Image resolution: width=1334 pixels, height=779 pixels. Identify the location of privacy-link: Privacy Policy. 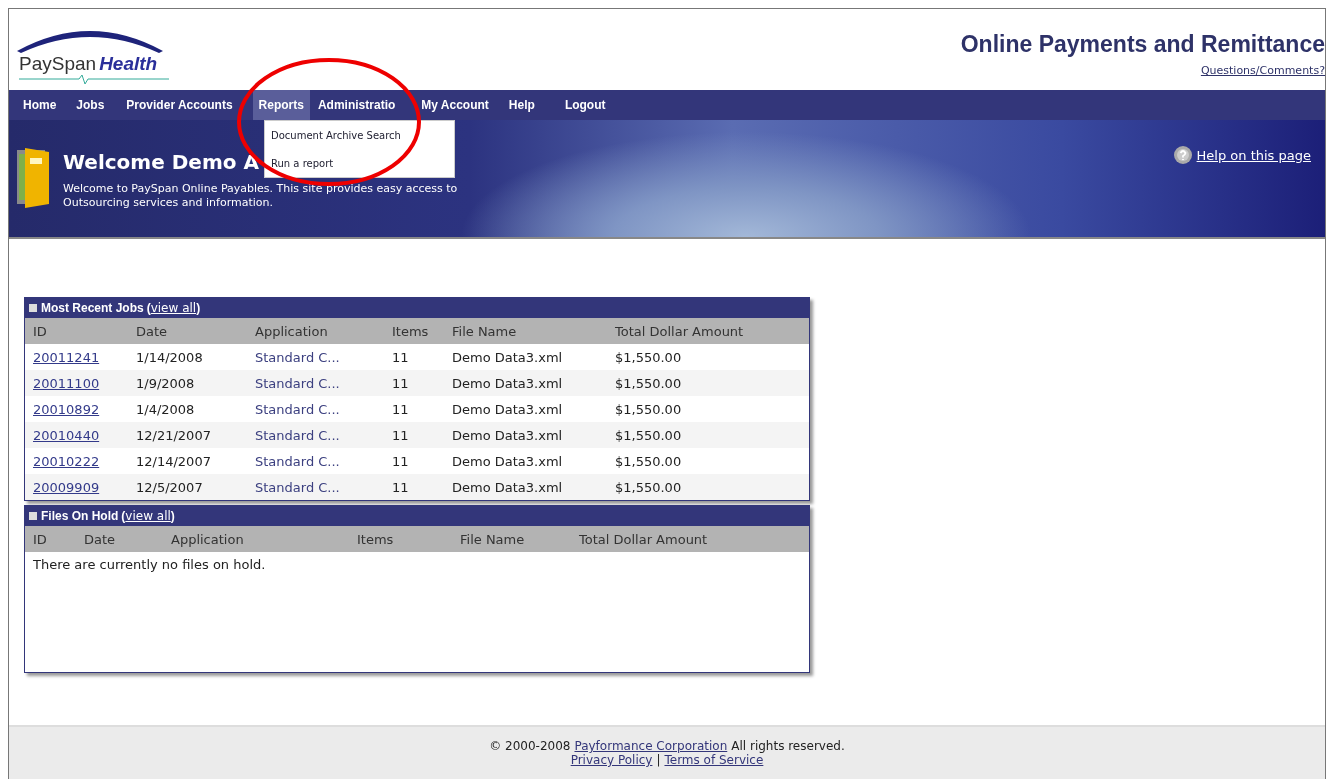
(611, 760).